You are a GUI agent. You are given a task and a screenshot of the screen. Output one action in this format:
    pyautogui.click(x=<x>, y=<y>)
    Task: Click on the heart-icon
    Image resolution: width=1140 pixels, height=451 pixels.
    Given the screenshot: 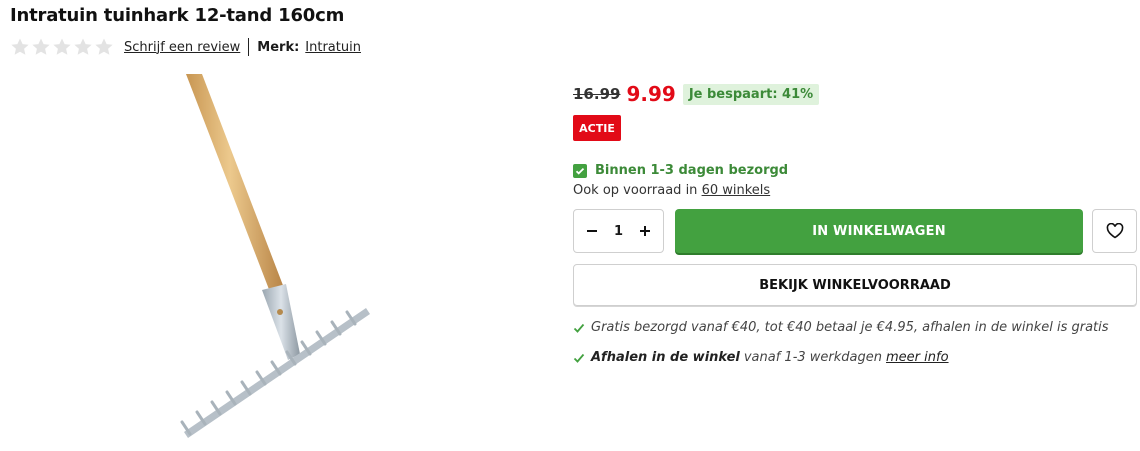 What is the action you would take?
    pyautogui.click(x=1114, y=231)
    